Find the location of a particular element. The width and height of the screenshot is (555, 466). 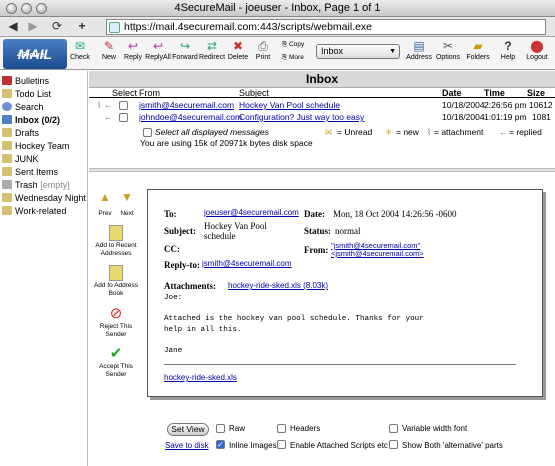

sidebar-item-junk: JUNK is located at coordinates (20, 159).